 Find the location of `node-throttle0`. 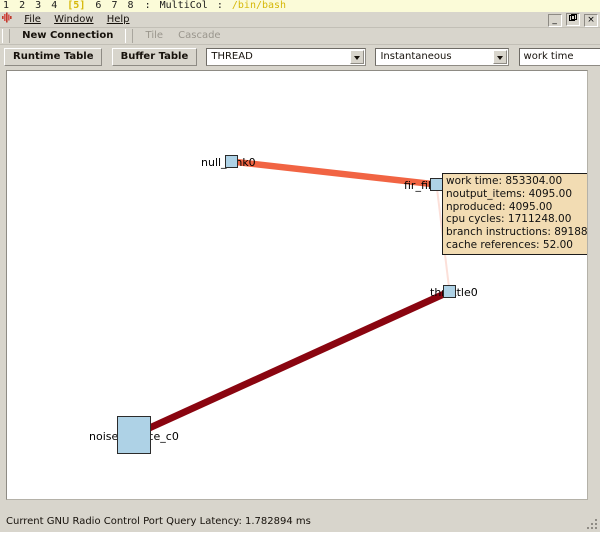

node-throttle0 is located at coordinates (449, 291).